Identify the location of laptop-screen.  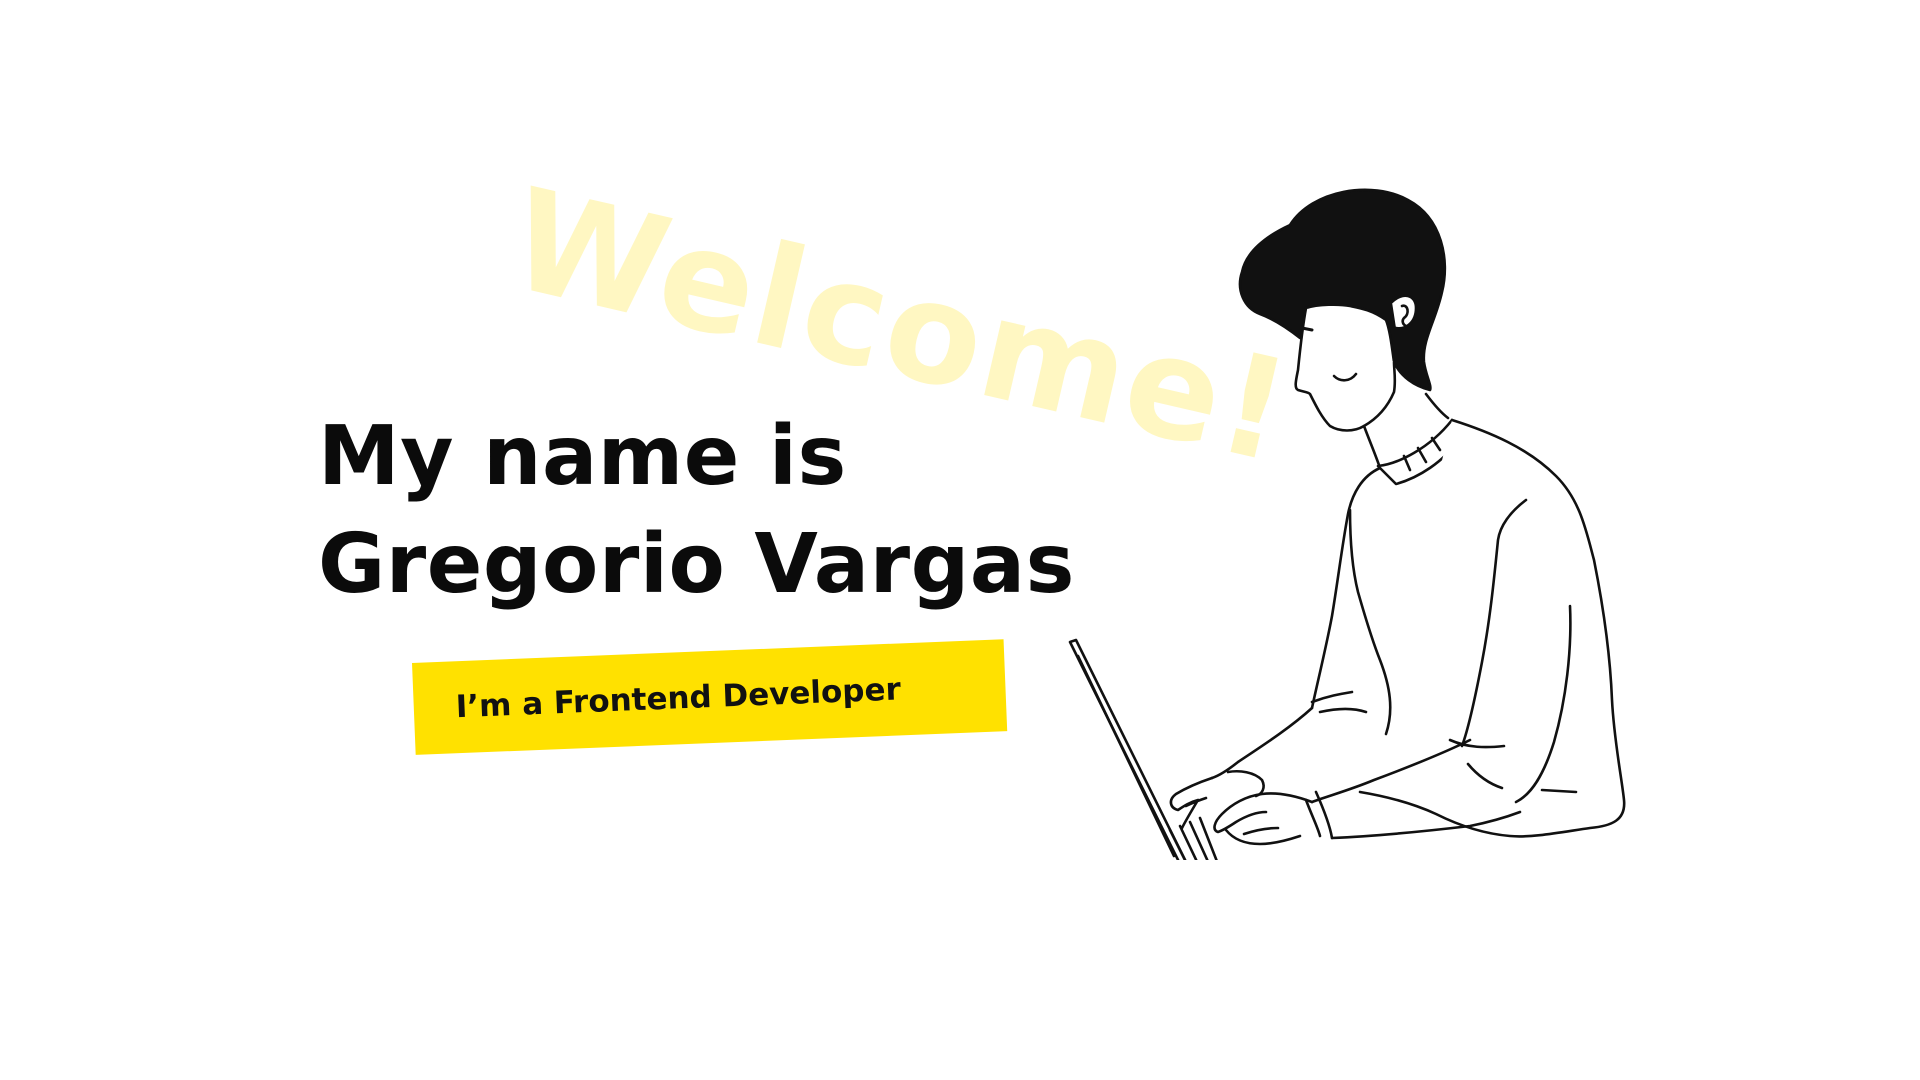
(1127, 749).